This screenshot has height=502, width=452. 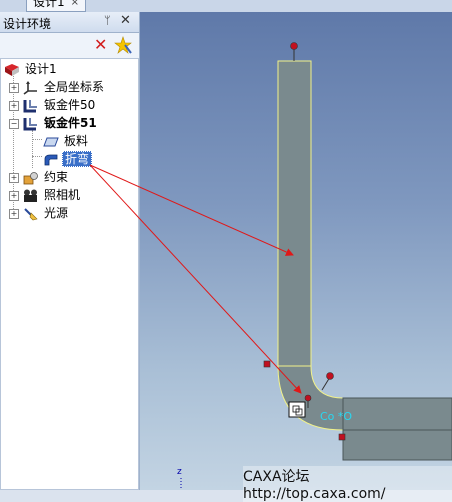 I want to click on panel-close-icon: ✕, so click(x=125, y=20).